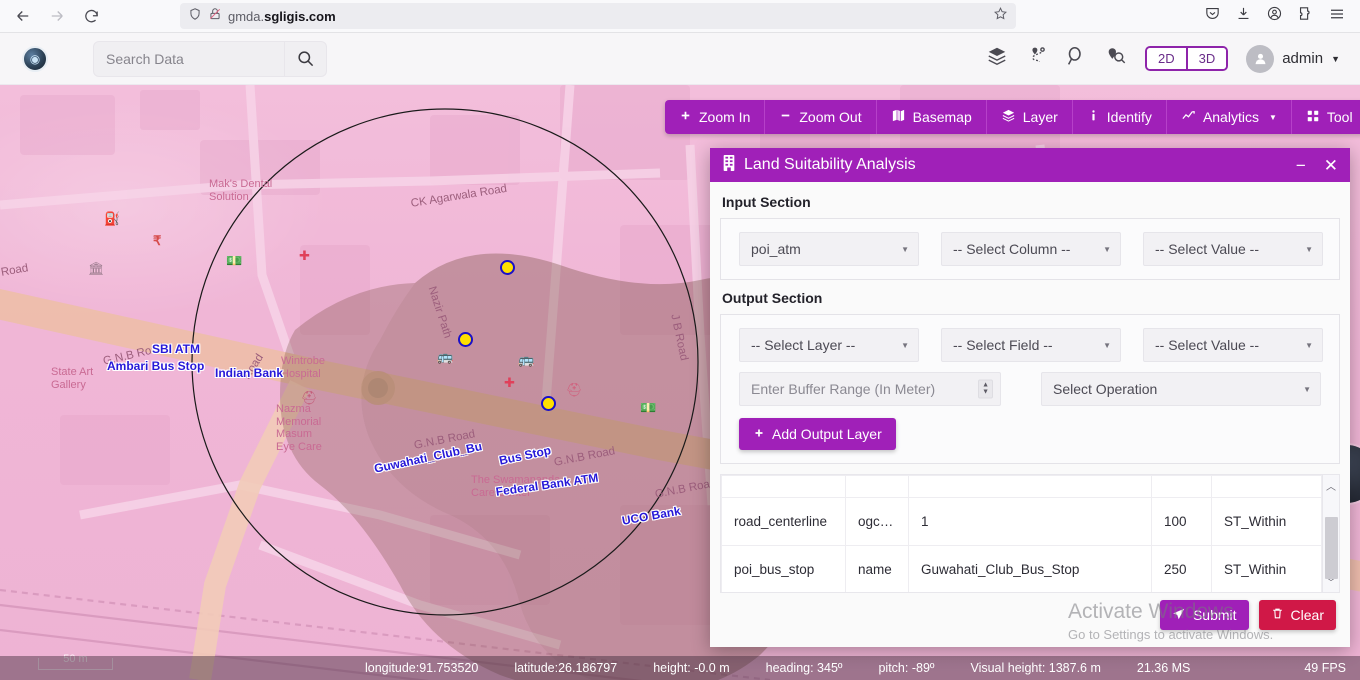 Image resolution: width=1360 pixels, height=680 pixels. I want to click on minimize-icon: −, so click(1301, 165).